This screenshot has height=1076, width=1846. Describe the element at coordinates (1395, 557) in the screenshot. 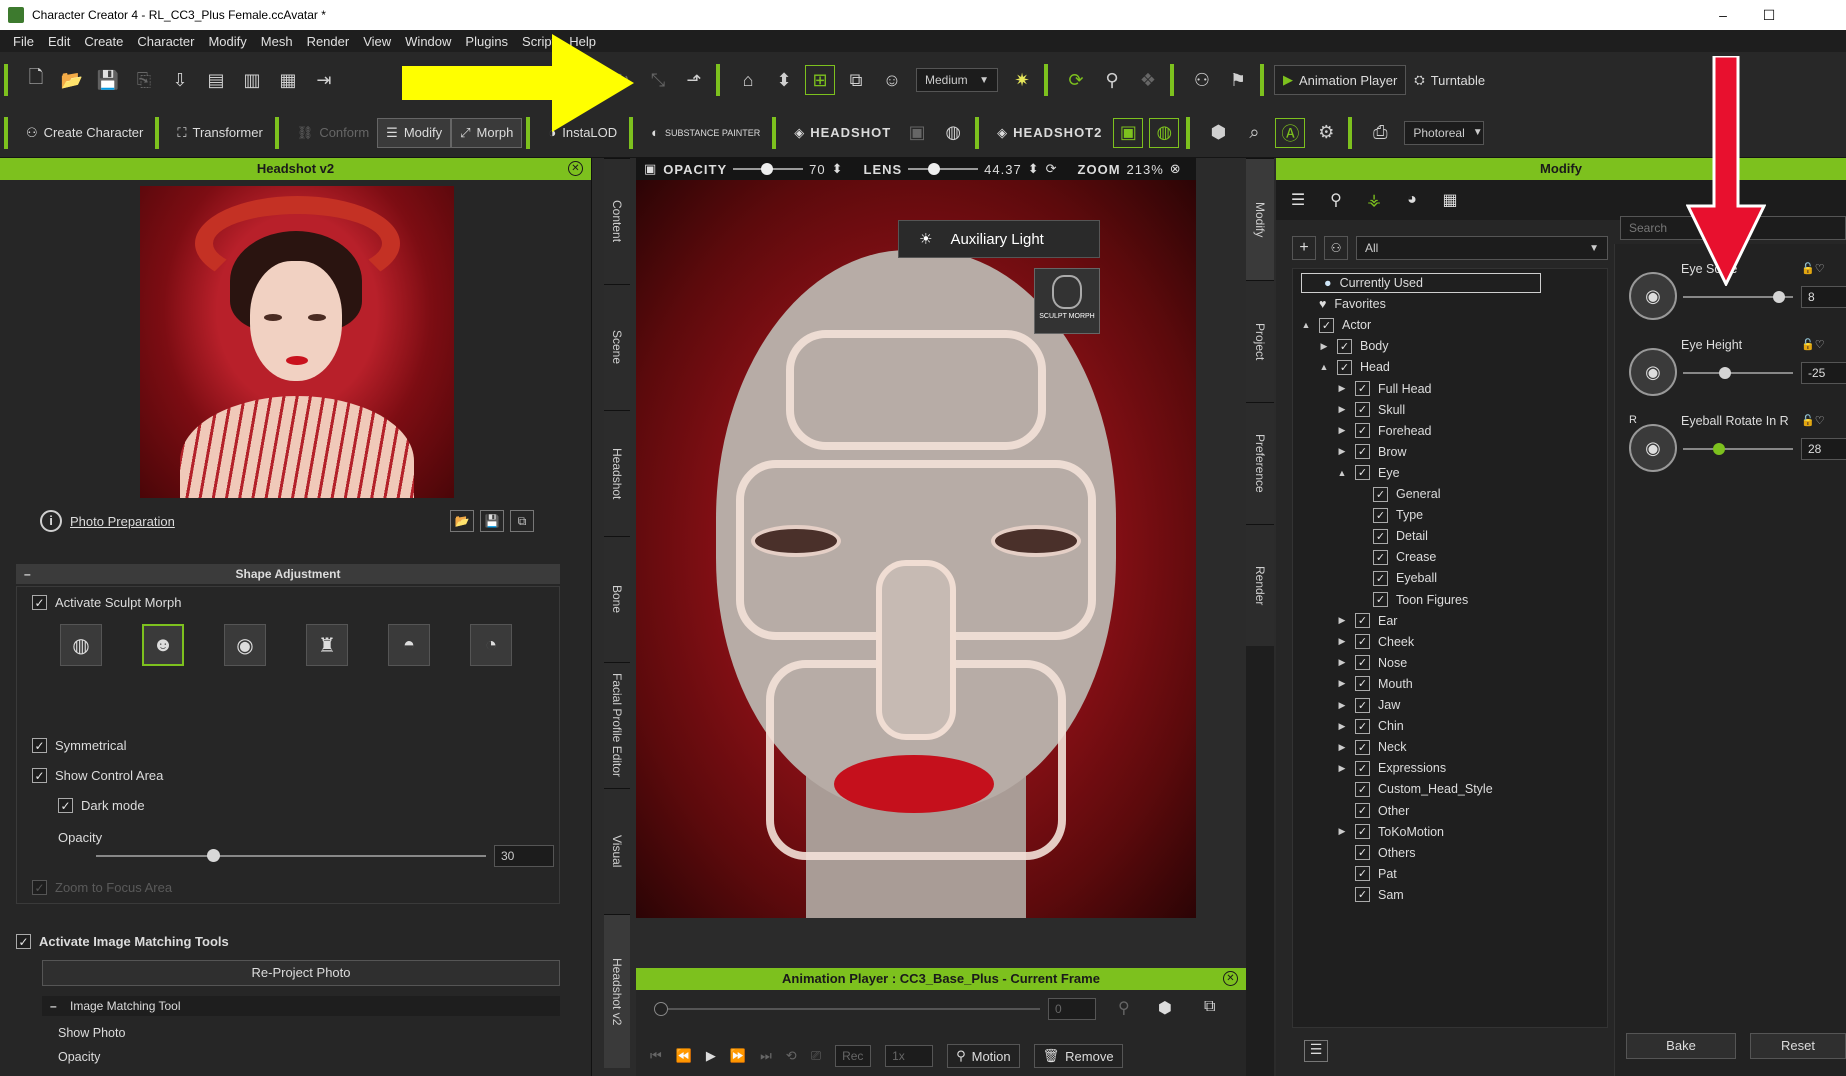

I see `tree-item: ✓ Crease` at that location.